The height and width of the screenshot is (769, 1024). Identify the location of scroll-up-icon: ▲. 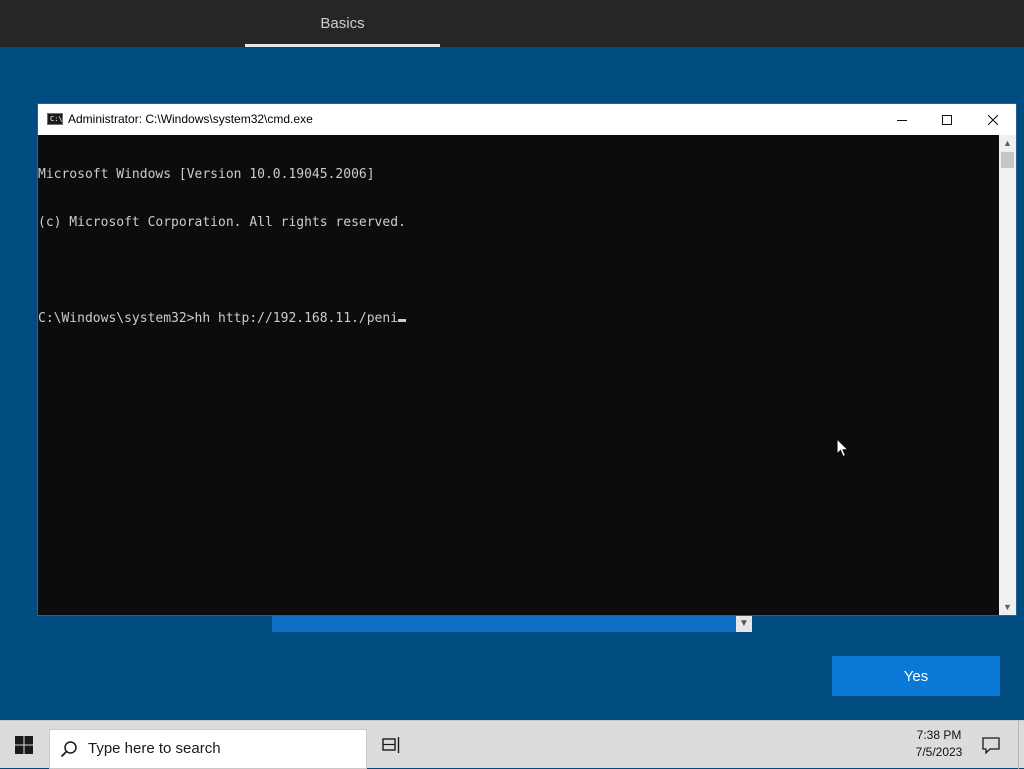
(1007, 143).